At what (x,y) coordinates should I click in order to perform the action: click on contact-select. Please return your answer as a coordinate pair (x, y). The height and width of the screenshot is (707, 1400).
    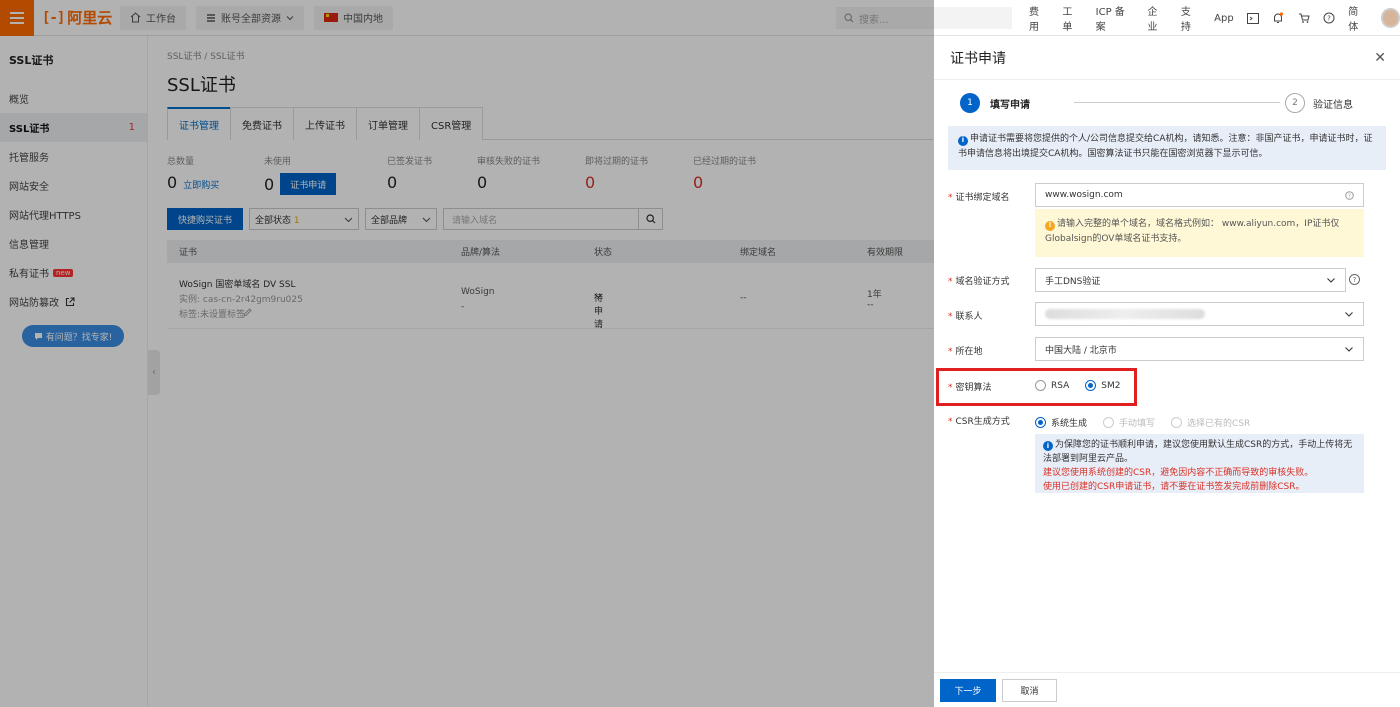
    Looking at the image, I should click on (1199, 314).